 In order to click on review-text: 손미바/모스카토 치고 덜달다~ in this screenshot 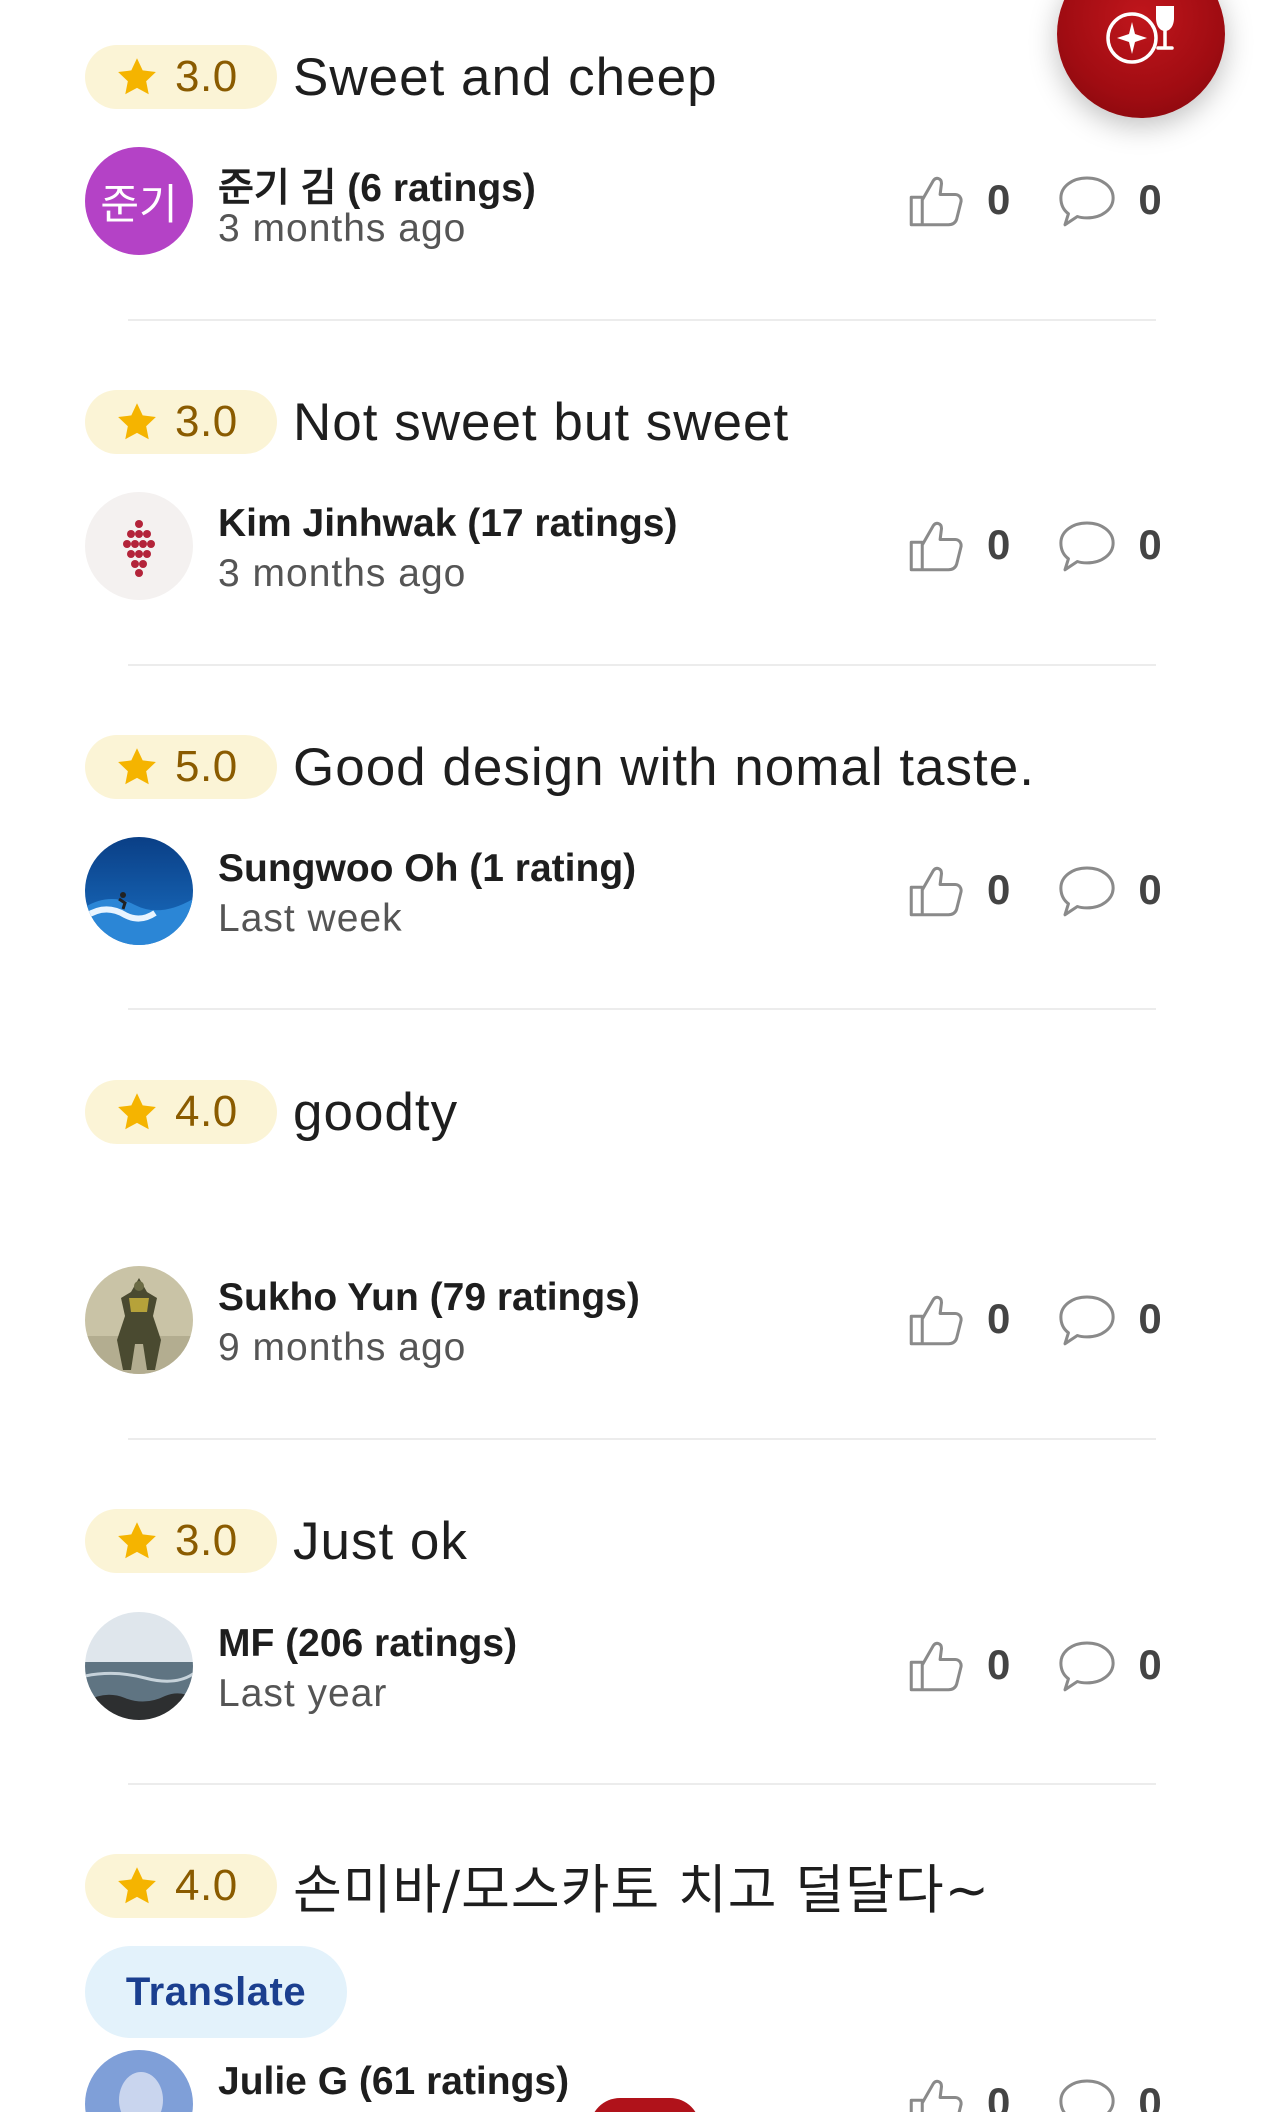, I will do `click(642, 1890)`.